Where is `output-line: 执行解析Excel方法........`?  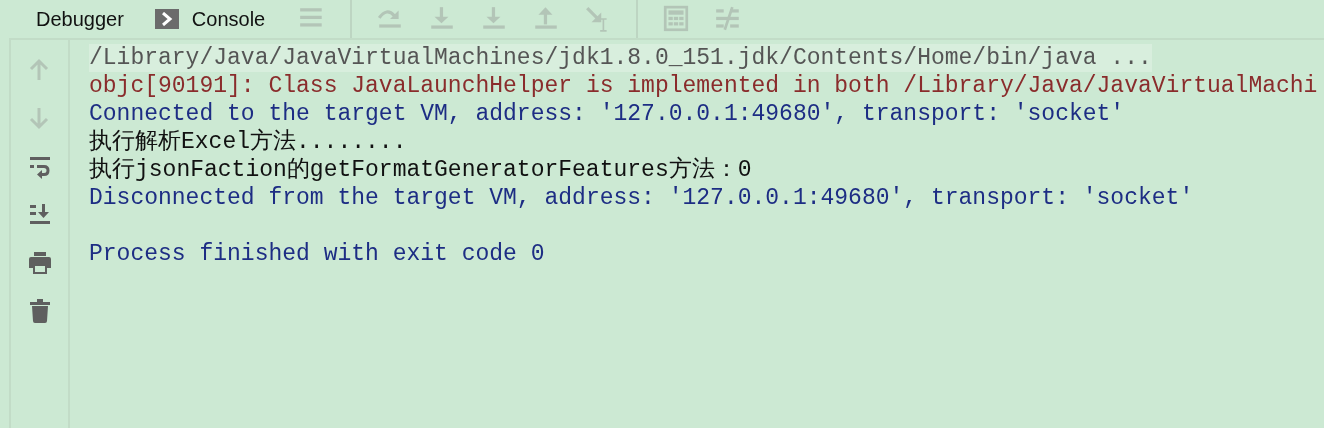
output-line: 执行解析Excel方法........ is located at coordinates (248, 142).